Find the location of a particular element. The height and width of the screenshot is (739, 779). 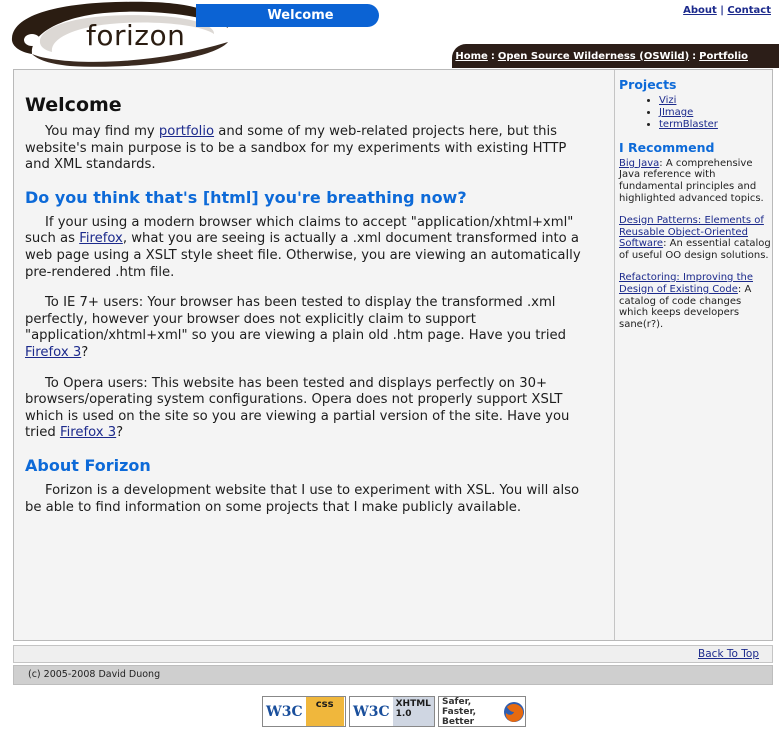

firefox-link: Firefox is located at coordinates (101, 238).